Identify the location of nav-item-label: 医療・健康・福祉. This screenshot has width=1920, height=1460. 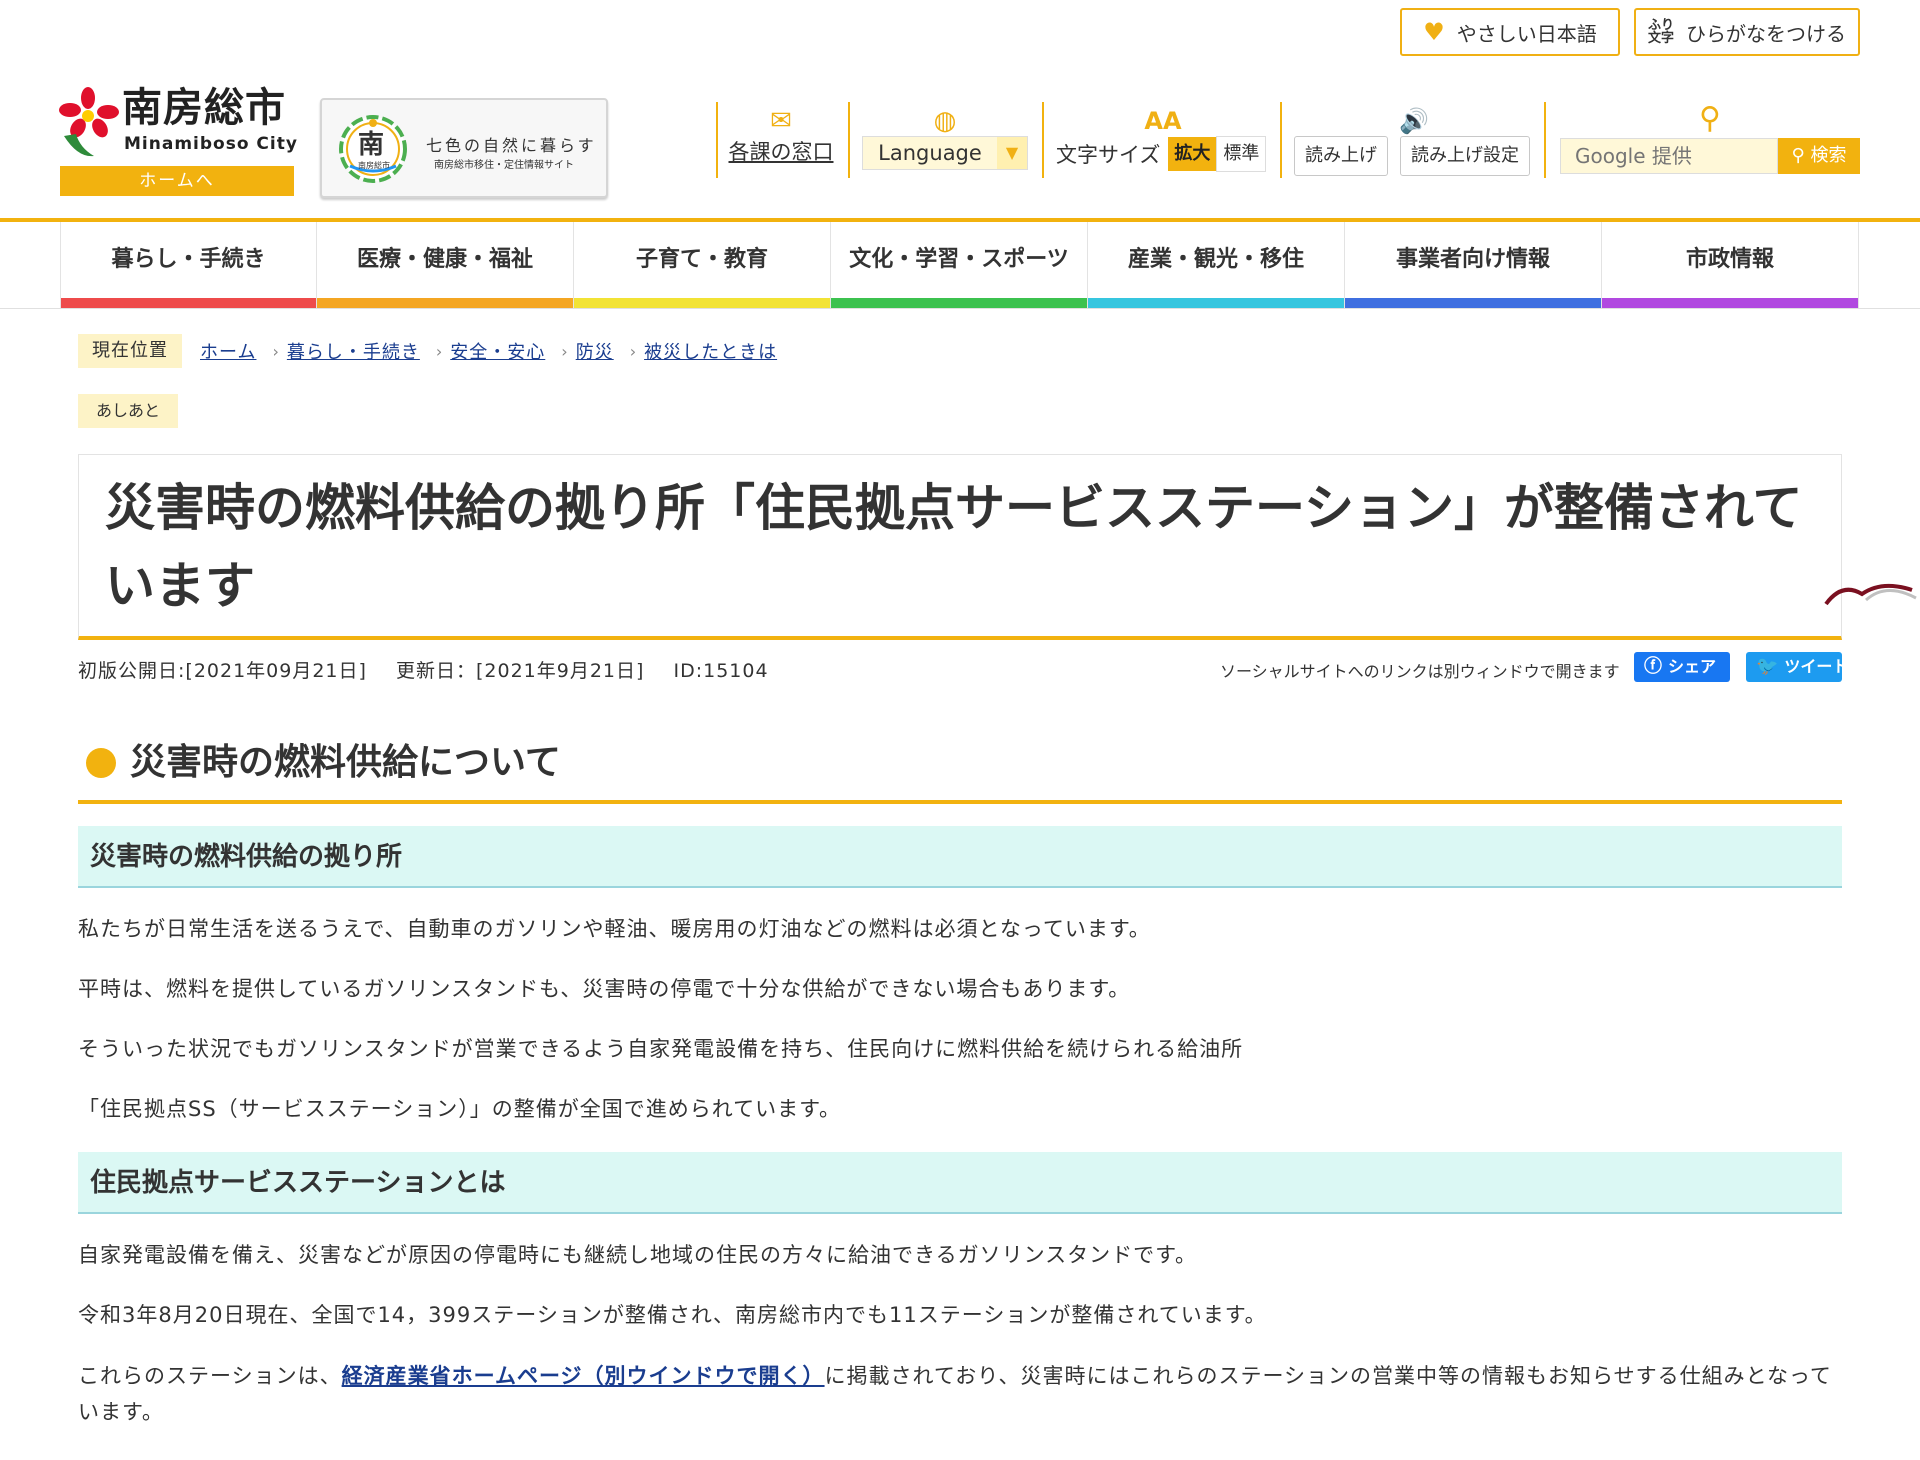
(444, 259).